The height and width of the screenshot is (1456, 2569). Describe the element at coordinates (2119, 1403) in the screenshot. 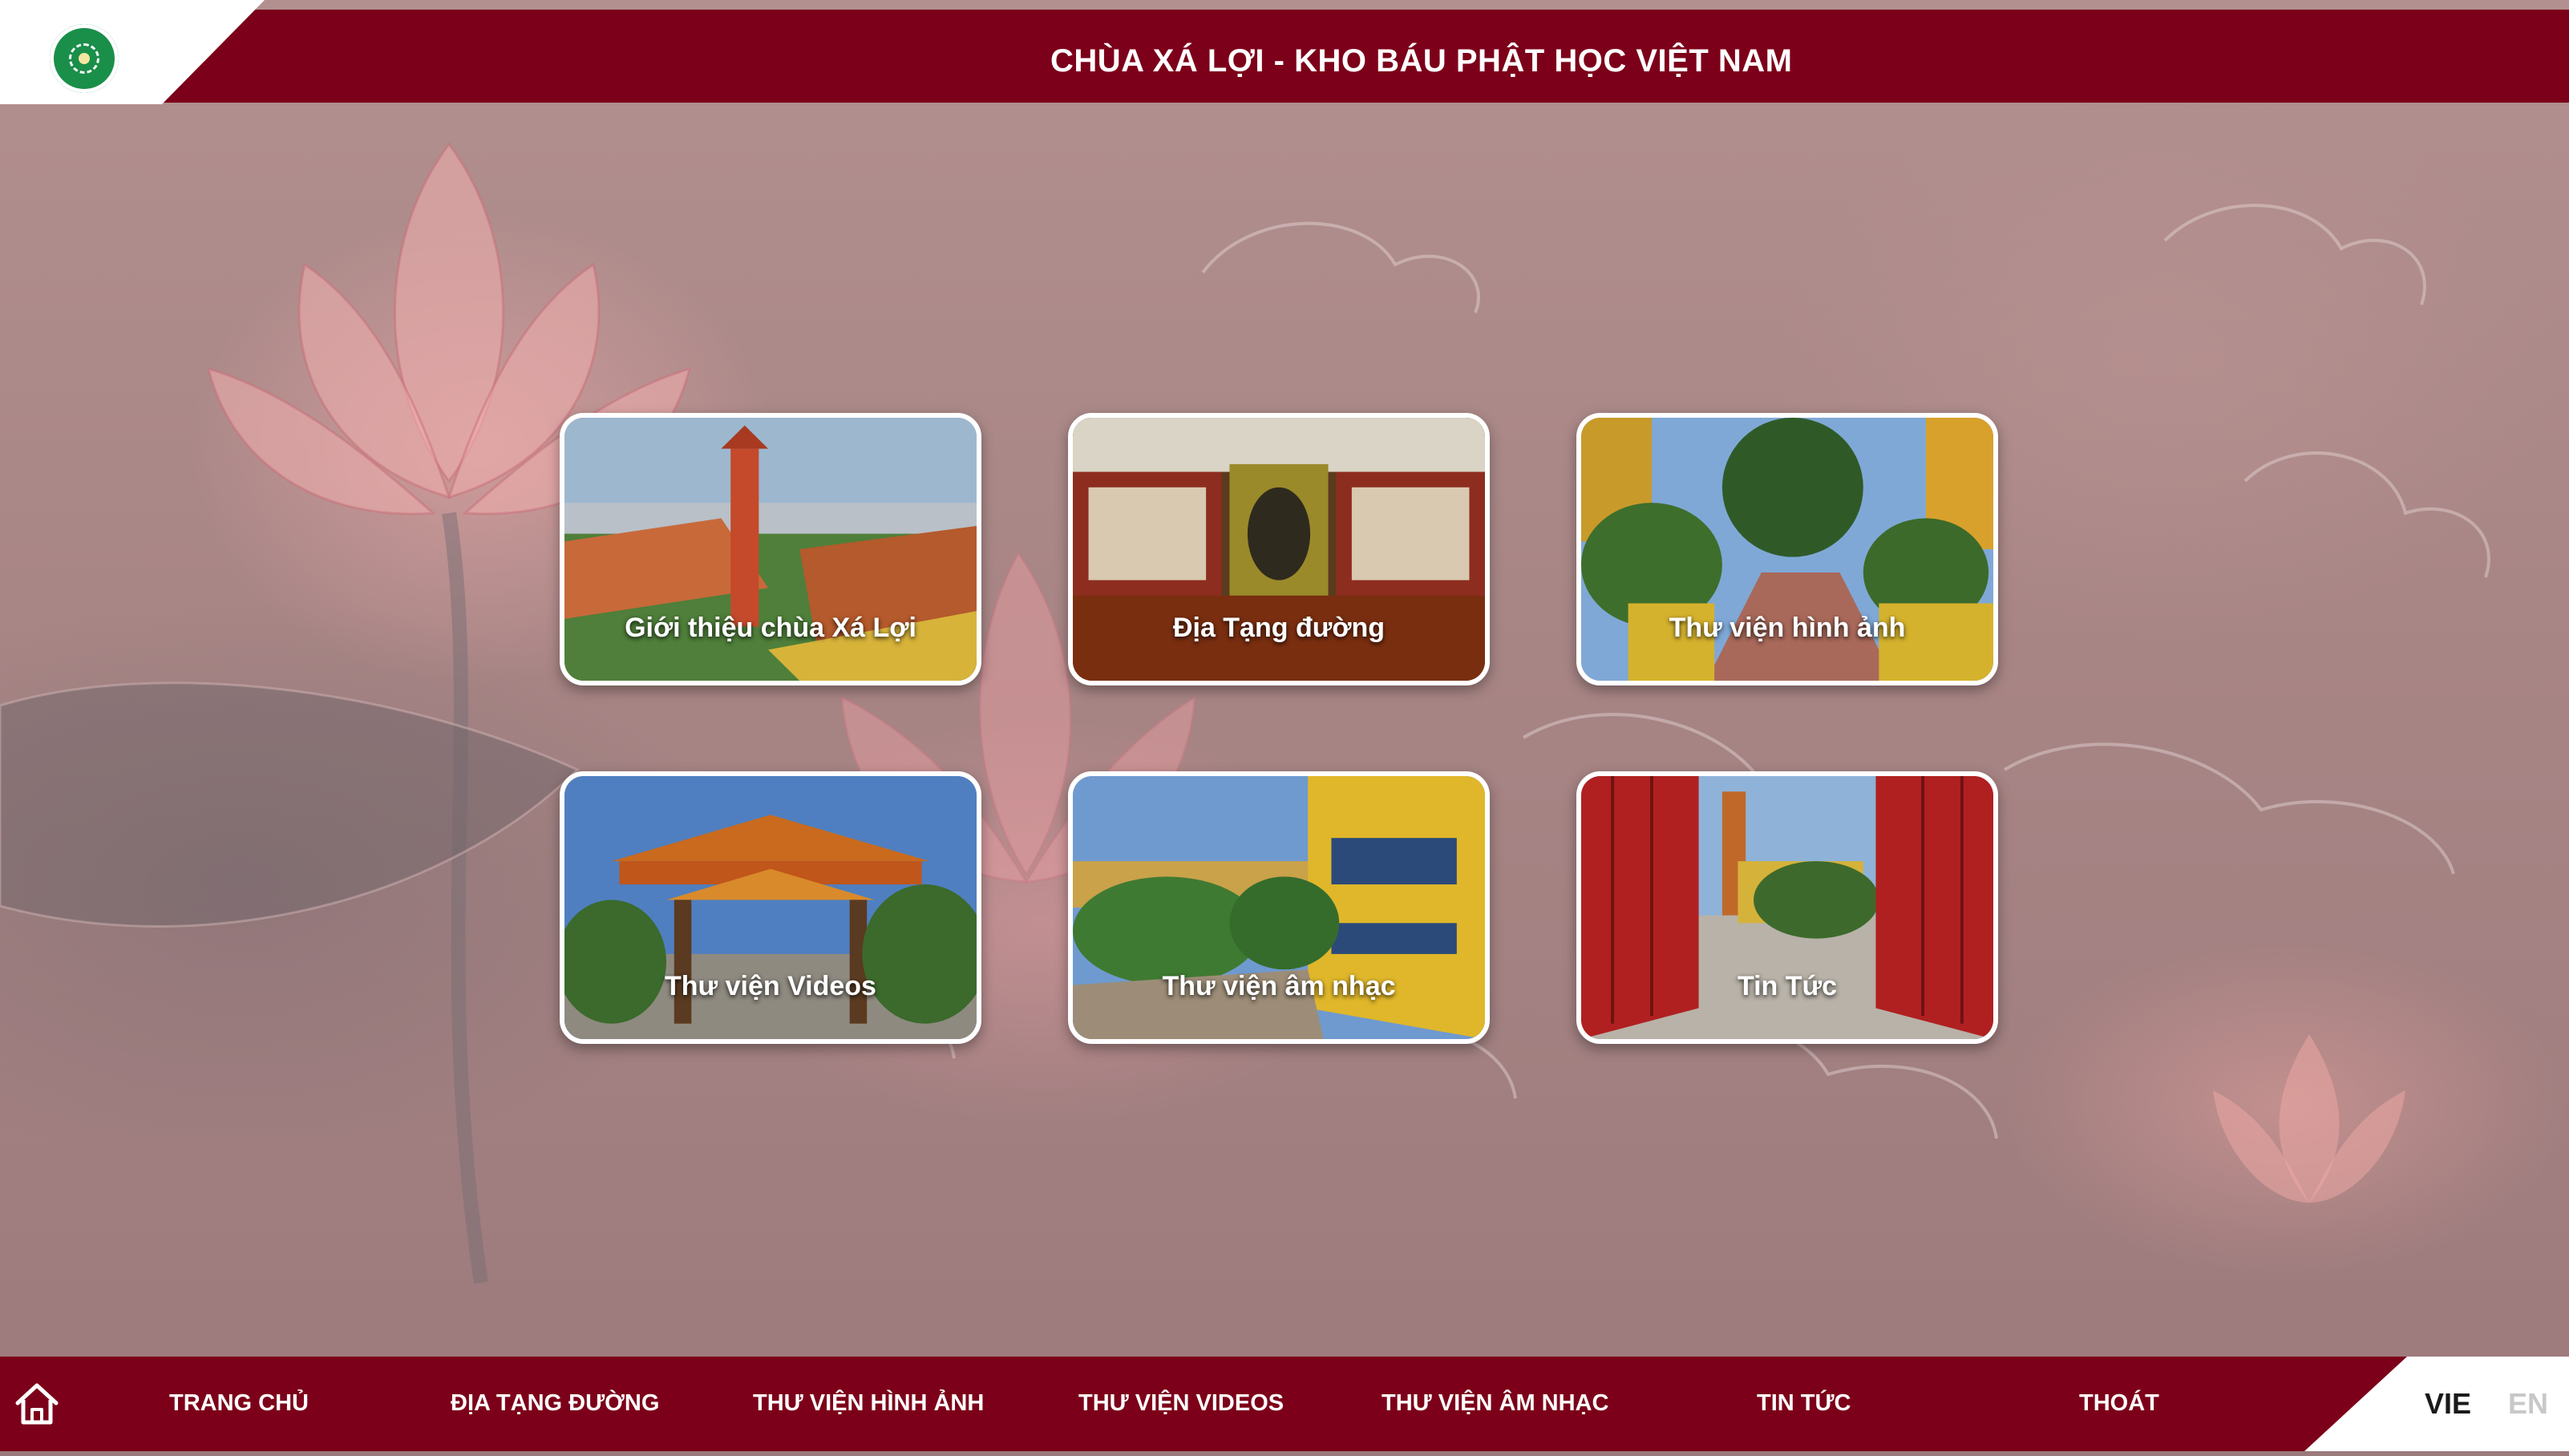

I see `nav-thoat: THOÁT` at that location.